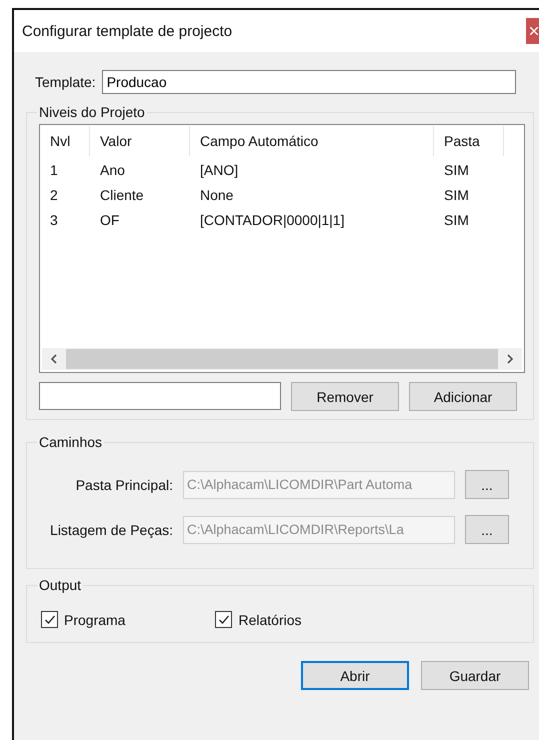 The height and width of the screenshot is (740, 539). What do you see at coordinates (71, 442) in the screenshot?
I see `group-title: Caminhos` at bounding box center [71, 442].